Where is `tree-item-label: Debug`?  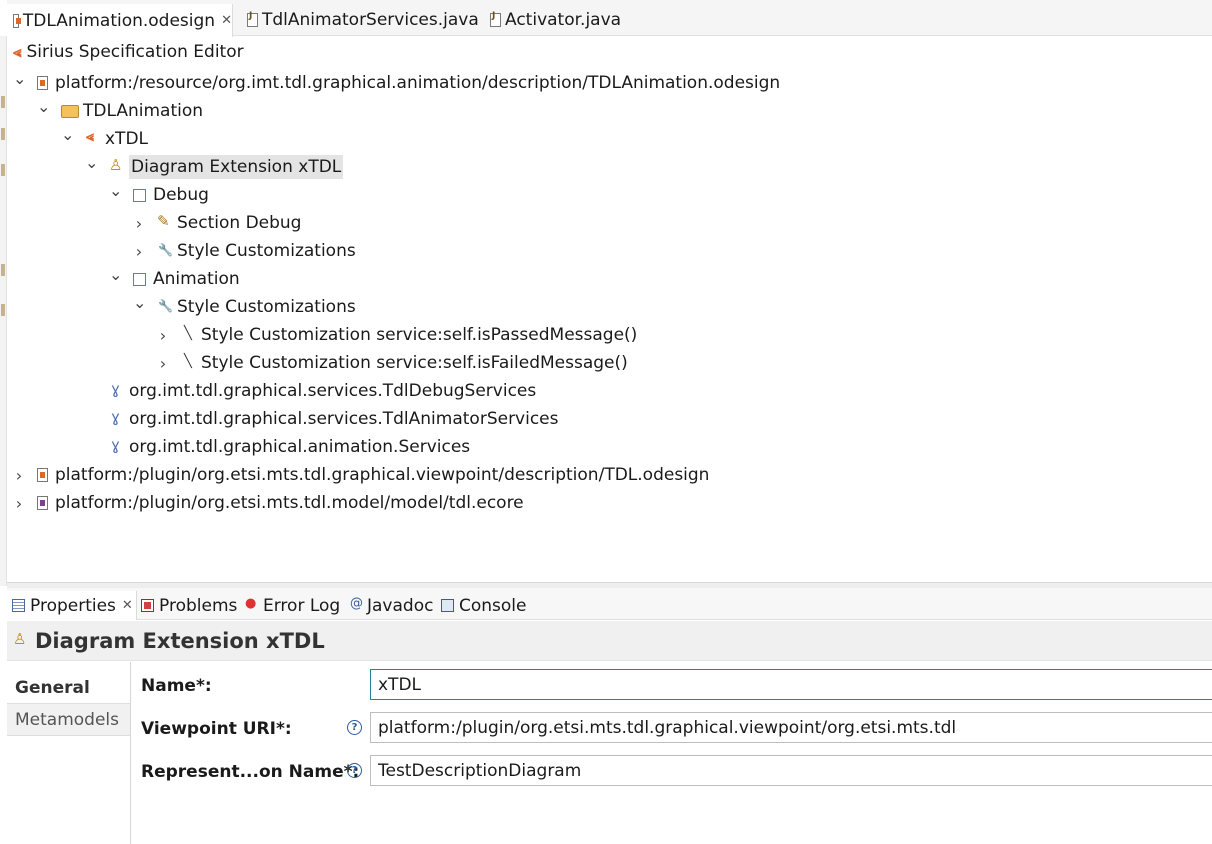 tree-item-label: Debug is located at coordinates (181, 195).